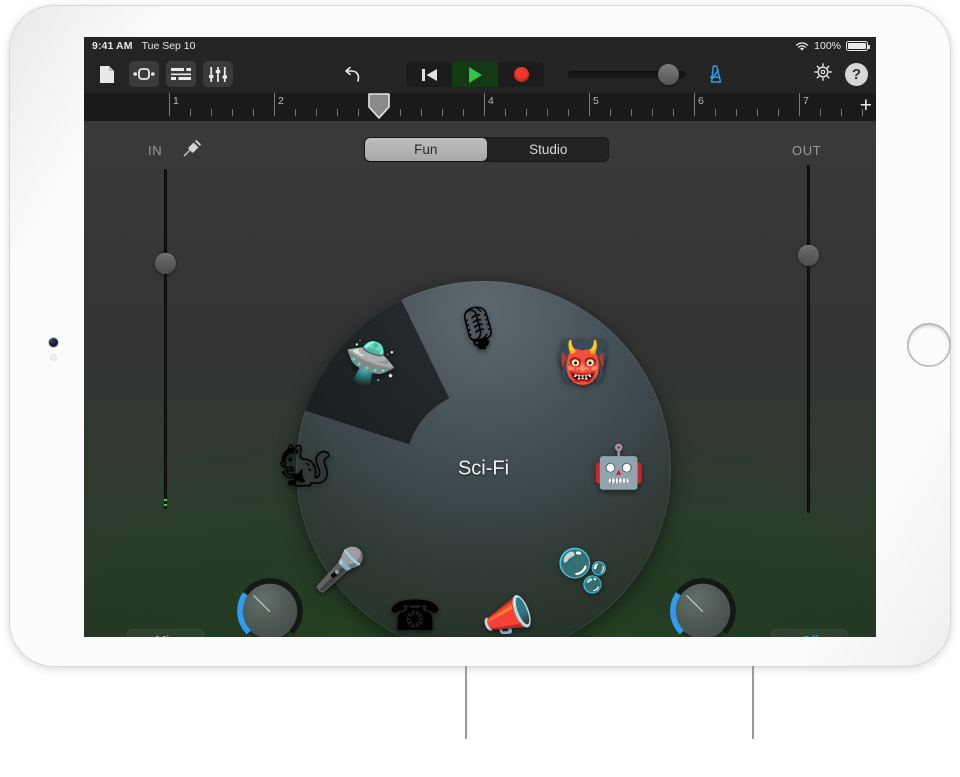 This screenshot has height=777, width=960. I want to click on pitch-knob: Pitch, so click(703, 607).